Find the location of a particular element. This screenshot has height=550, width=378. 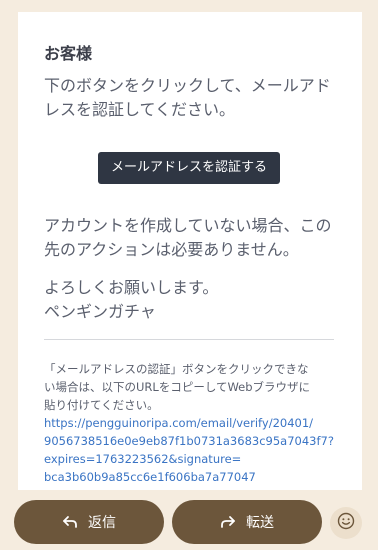

no-action-line-1: アカウントを作成していない場合、この is located at coordinates (188, 225).